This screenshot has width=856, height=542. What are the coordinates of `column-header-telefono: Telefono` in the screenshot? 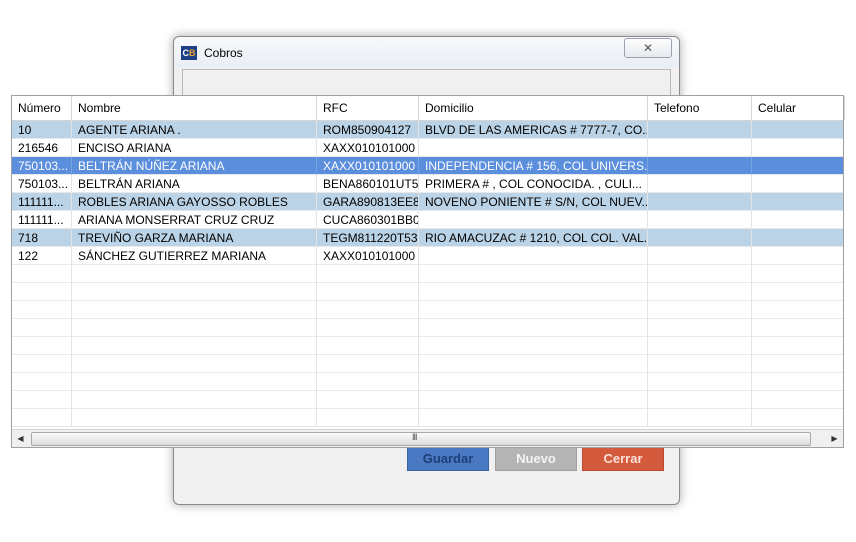 It's located at (700, 108).